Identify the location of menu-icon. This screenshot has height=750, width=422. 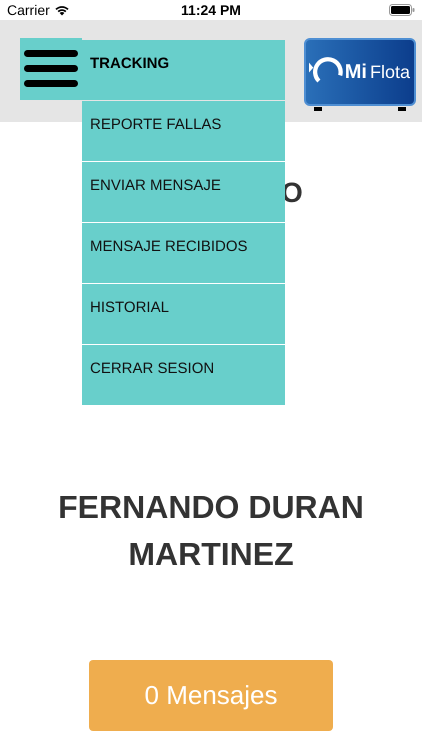
(51, 69).